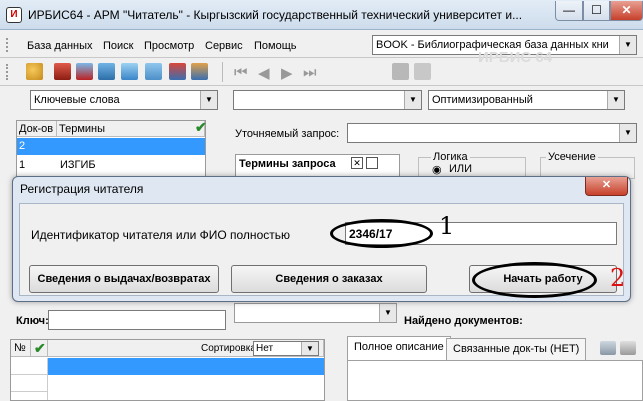 Image resolution: width=643 pixels, height=401 pixels. What do you see at coordinates (222, 72) in the screenshot?
I see `toolbar-separator` at bounding box center [222, 72].